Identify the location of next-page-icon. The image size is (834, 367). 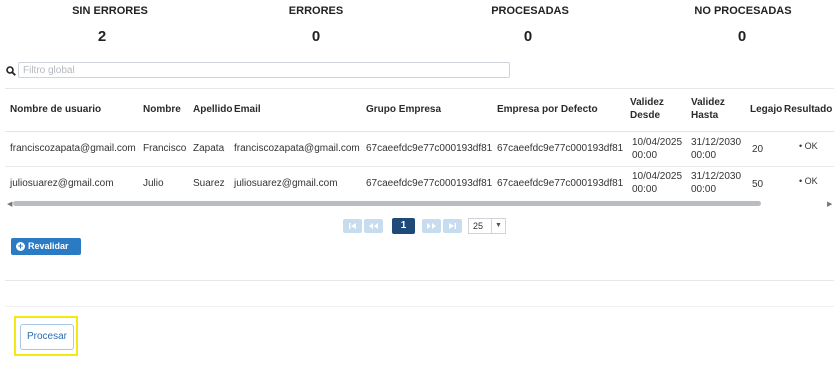
(431, 226).